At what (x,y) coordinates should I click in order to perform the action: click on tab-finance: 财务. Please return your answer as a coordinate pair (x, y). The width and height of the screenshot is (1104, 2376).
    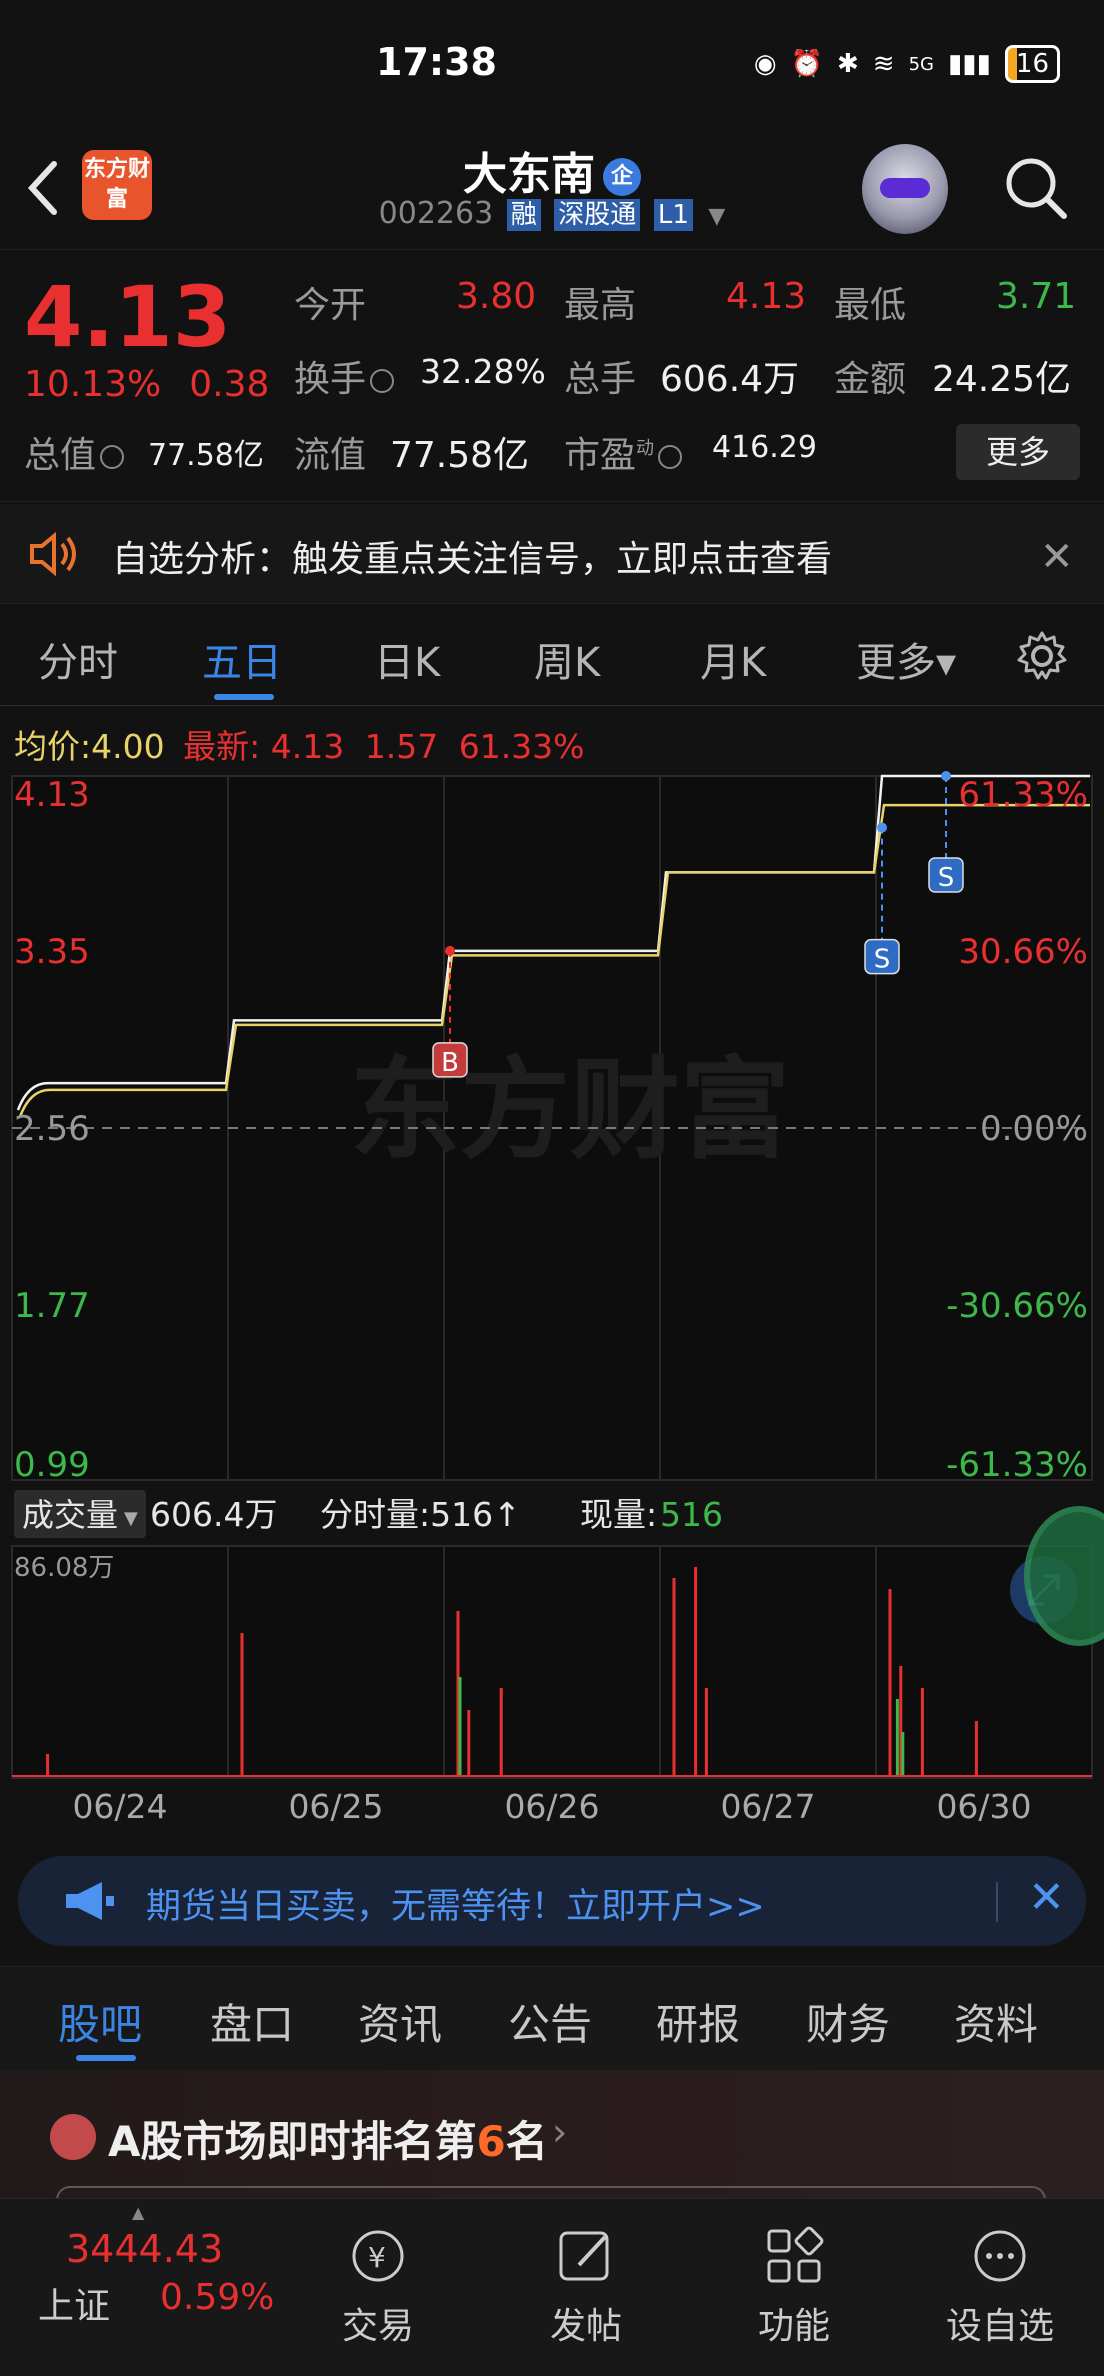
    Looking at the image, I should click on (848, 2021).